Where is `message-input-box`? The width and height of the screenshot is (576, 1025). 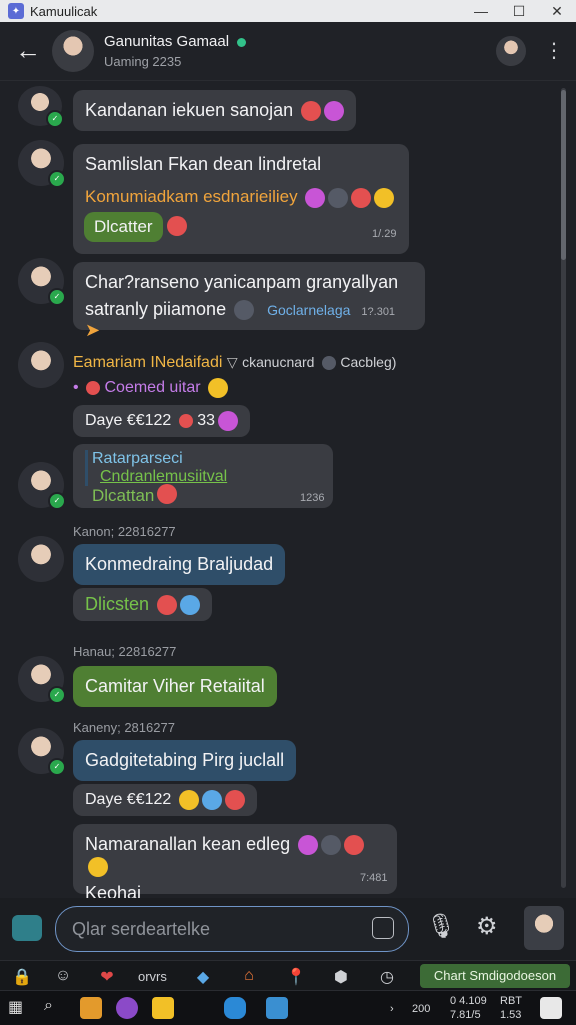 message-input-box is located at coordinates (232, 929).